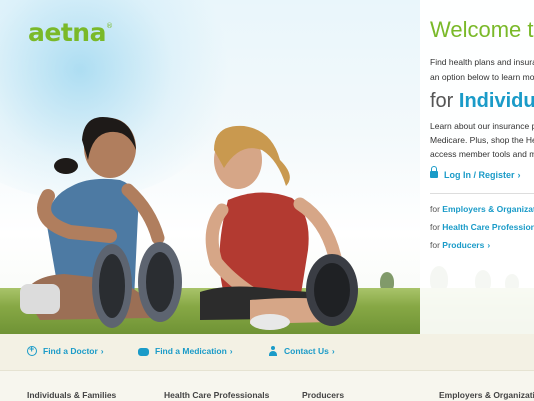 The height and width of the screenshot is (401, 534). I want to click on audience-prefix: for, so click(442, 101).